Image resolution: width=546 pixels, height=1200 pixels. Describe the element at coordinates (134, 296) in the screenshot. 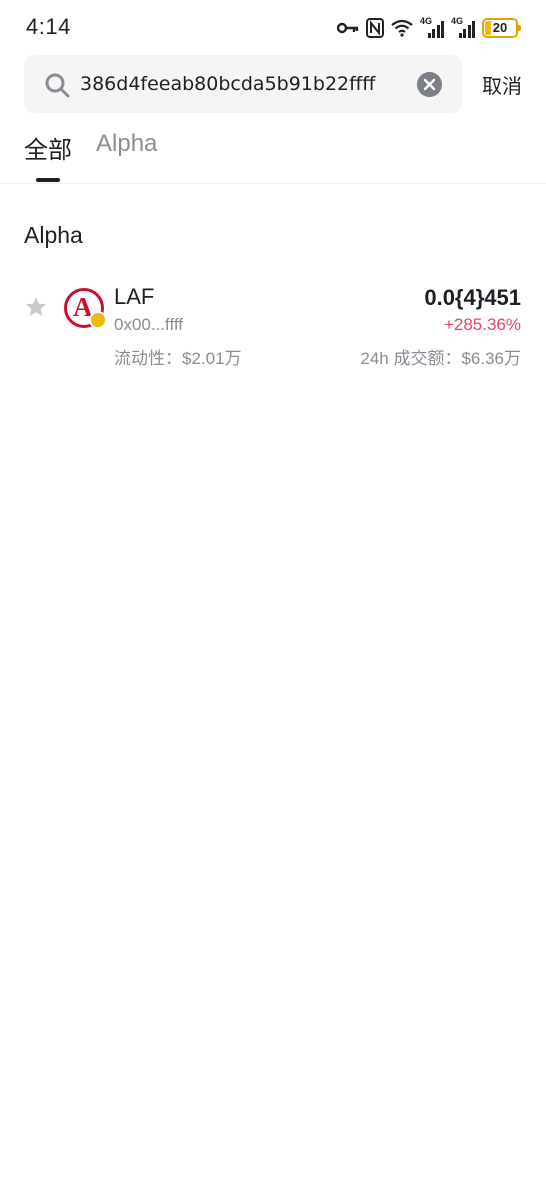

I see `token-symbol: LAF` at that location.